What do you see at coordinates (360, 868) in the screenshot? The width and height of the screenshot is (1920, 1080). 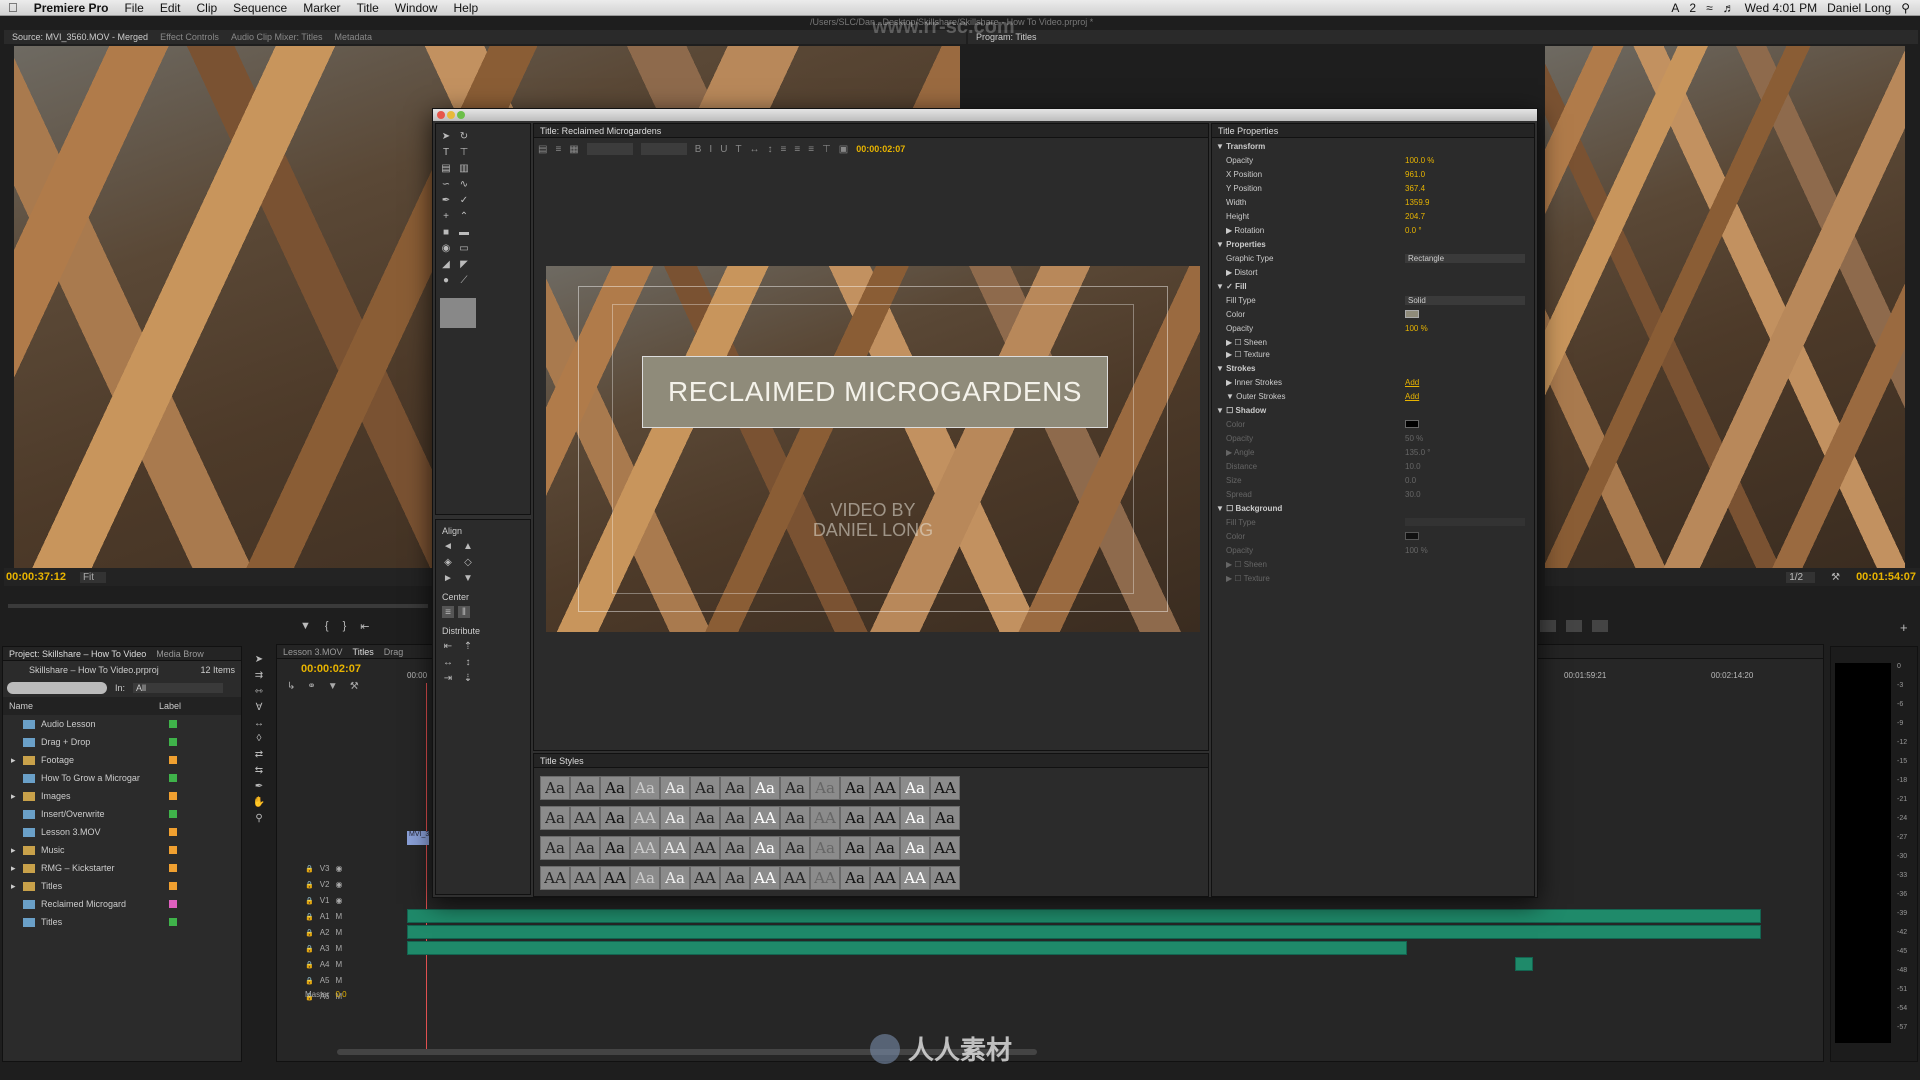 I see `track-header: 🔒 V3 ◉` at bounding box center [360, 868].